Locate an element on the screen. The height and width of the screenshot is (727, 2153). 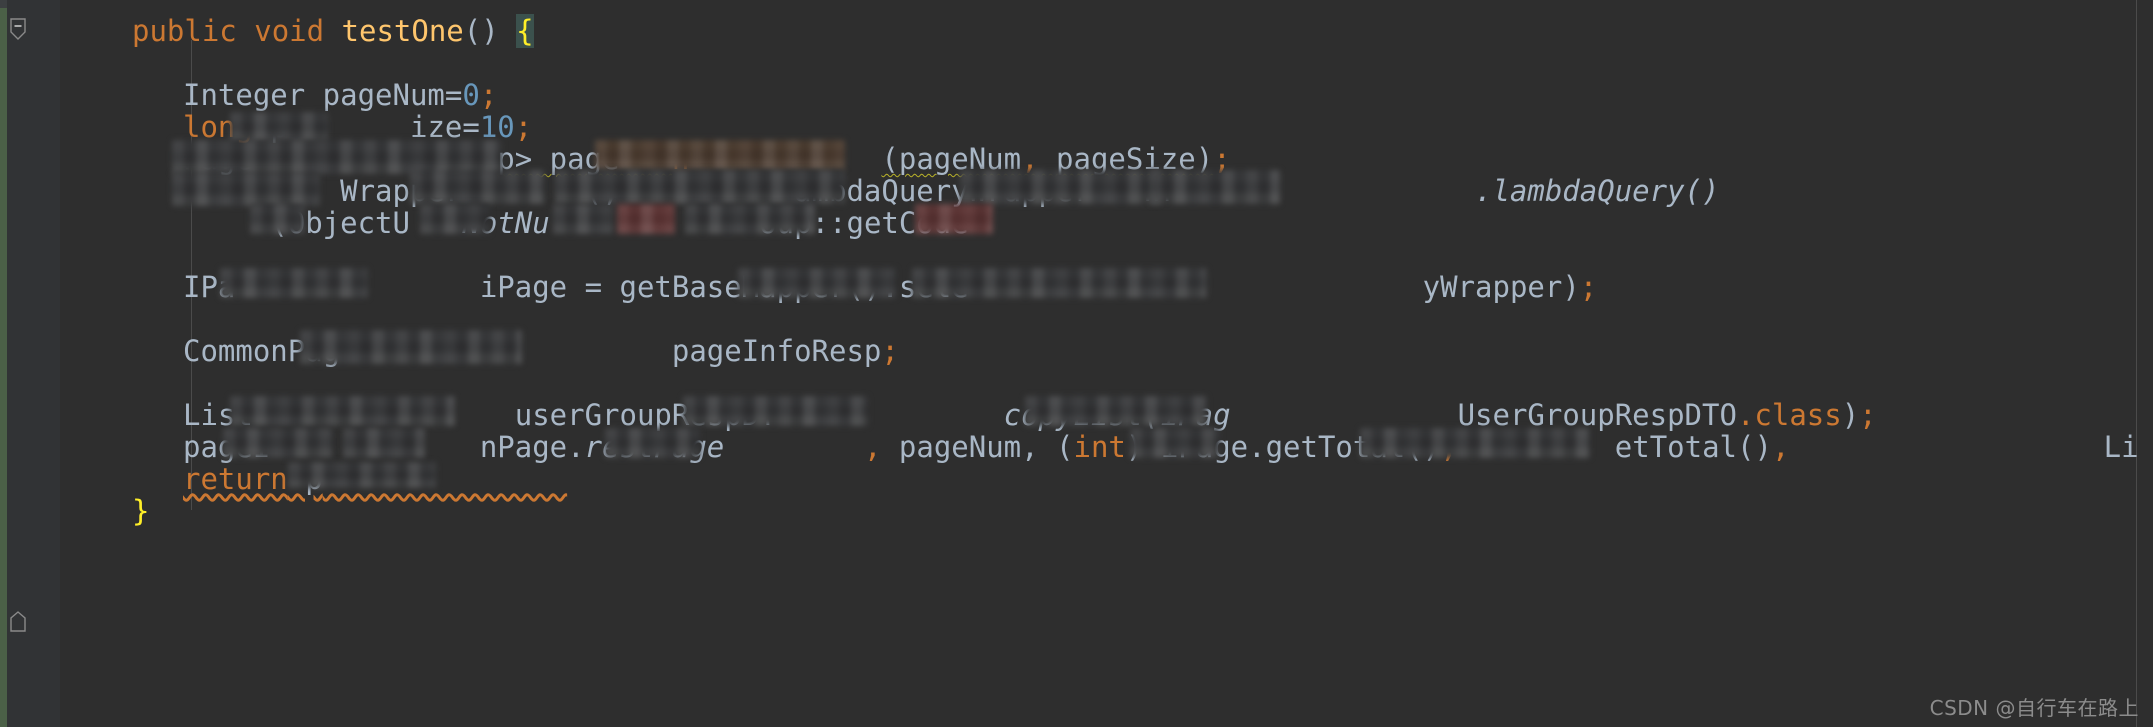
redact-objectutil-mid is located at coordinates (455, 219).